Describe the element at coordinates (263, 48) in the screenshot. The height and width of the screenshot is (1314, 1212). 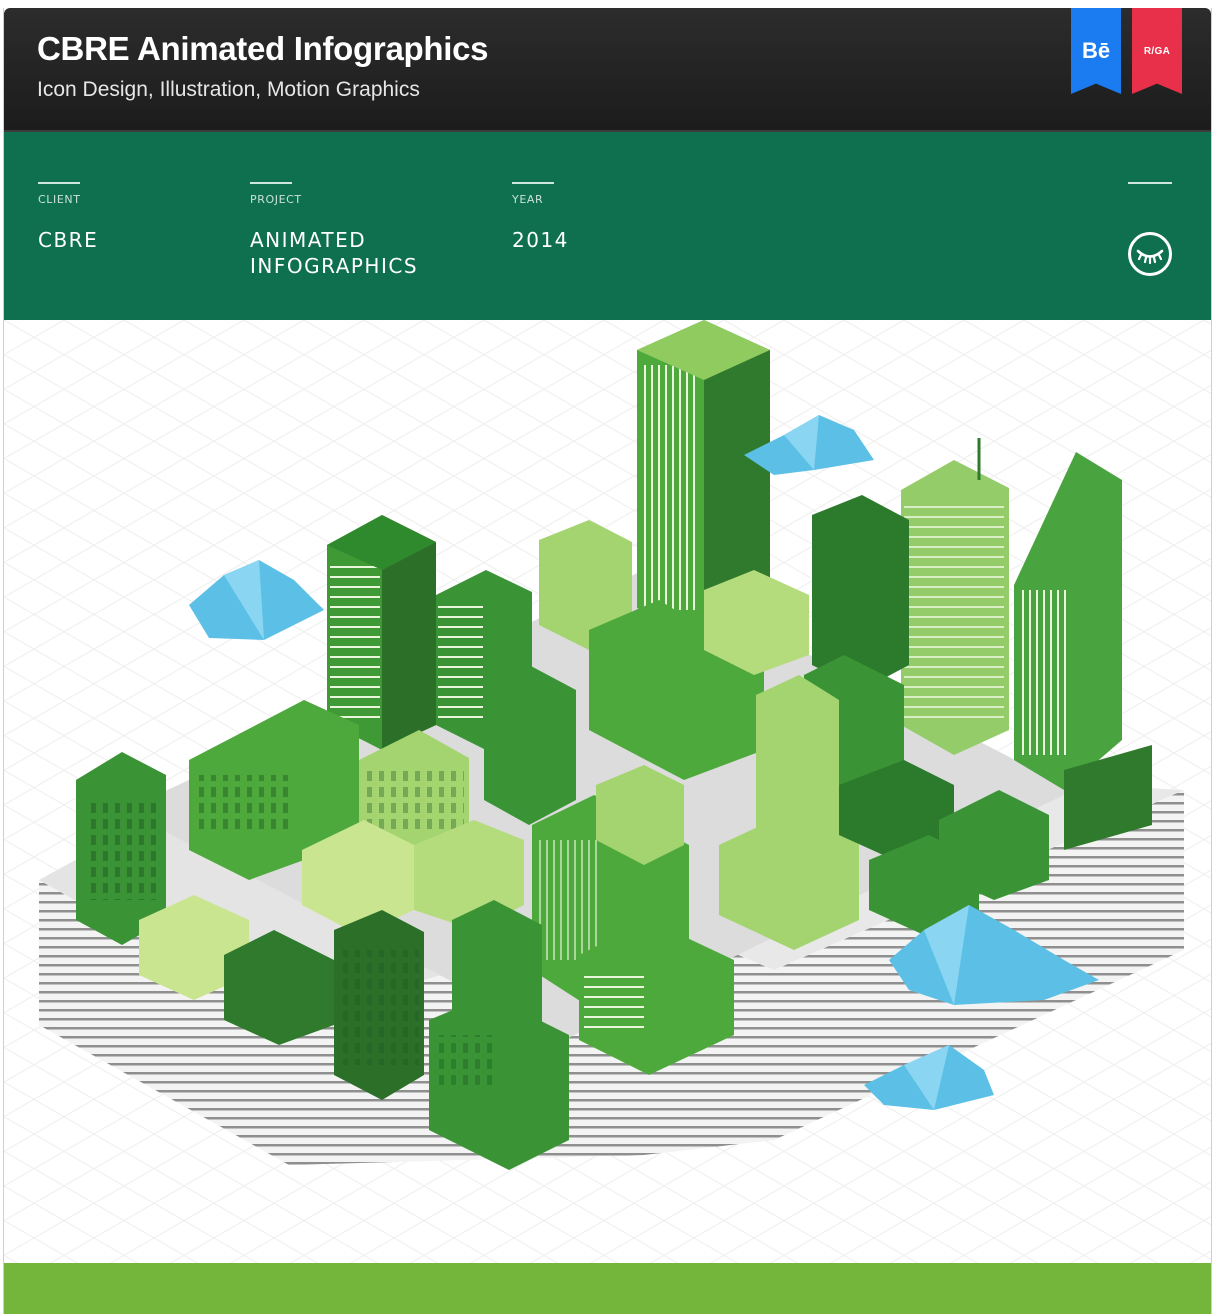
I see `page-title: CBRE Animated Infographics` at that location.